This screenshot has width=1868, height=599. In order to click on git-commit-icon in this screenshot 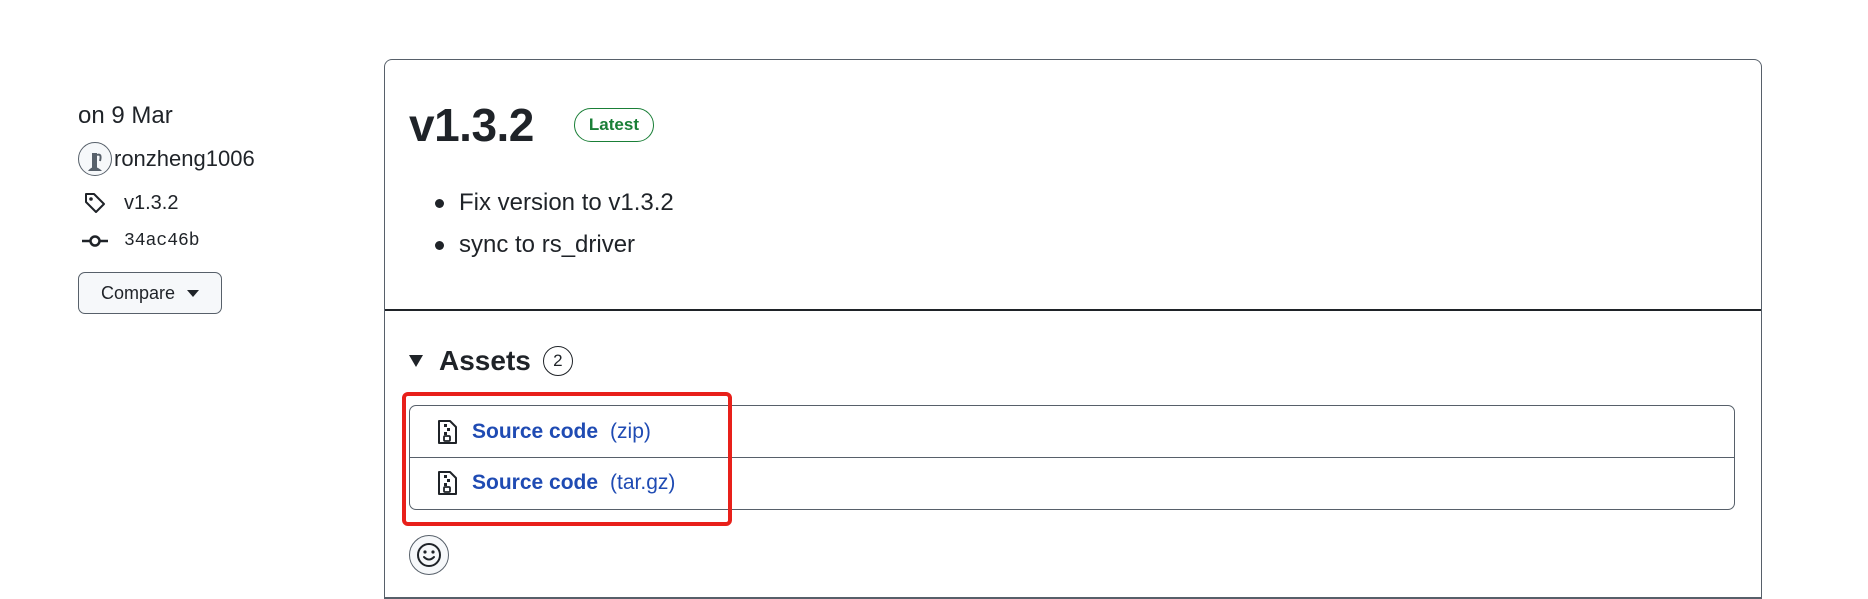, I will do `click(95, 241)`.